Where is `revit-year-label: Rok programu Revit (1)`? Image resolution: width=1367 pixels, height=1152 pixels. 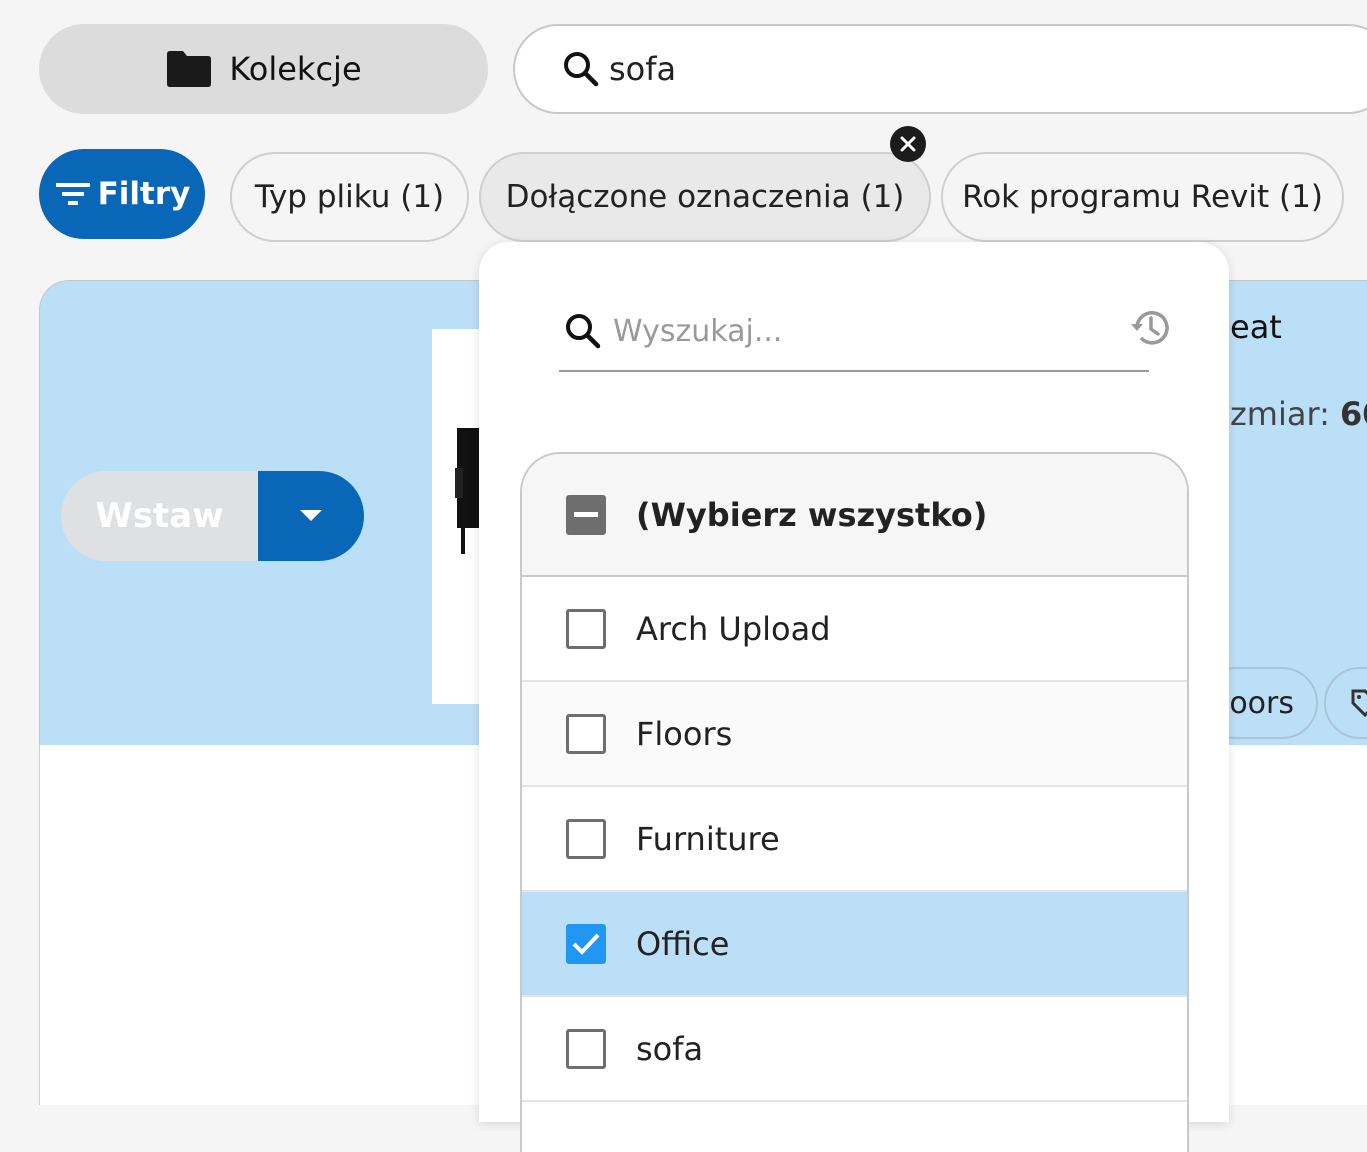 revit-year-label: Rok programu Revit (1) is located at coordinates (1142, 197).